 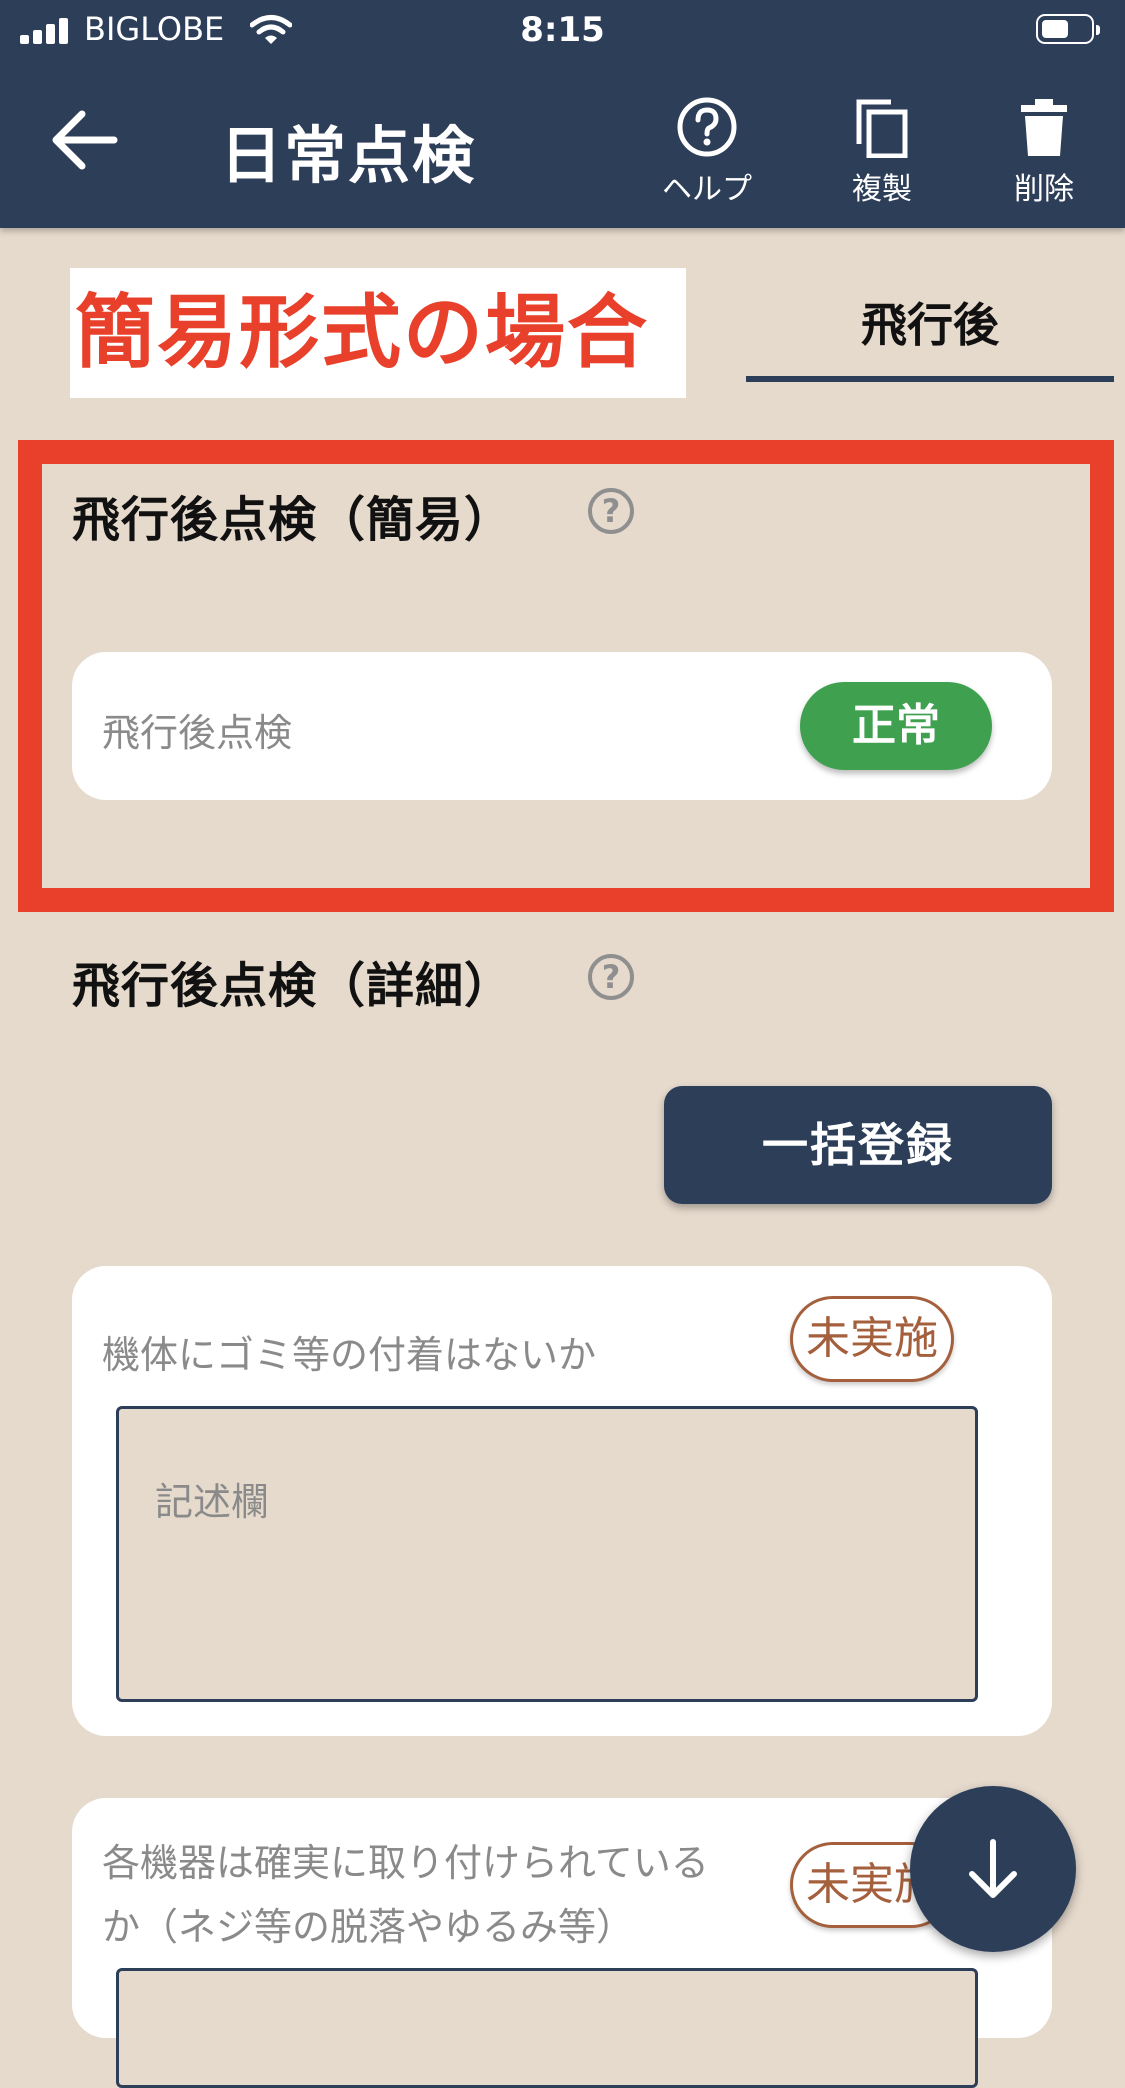 What do you see at coordinates (1044, 127) in the screenshot?
I see `trash-icon` at bounding box center [1044, 127].